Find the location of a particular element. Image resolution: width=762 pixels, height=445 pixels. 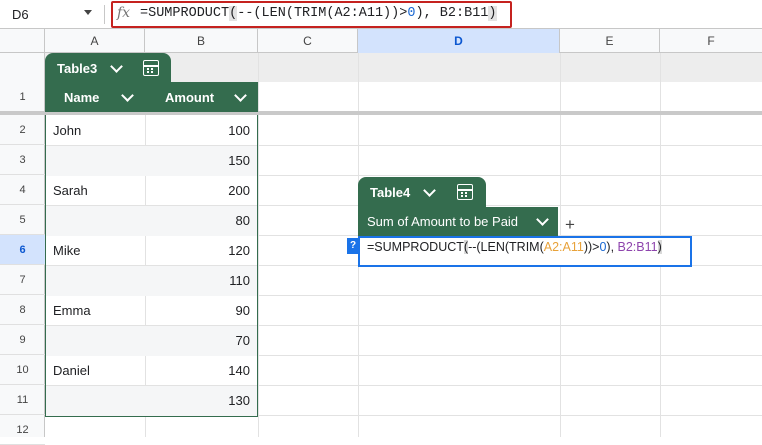

table4-tab: Table4 is located at coordinates (422, 192).